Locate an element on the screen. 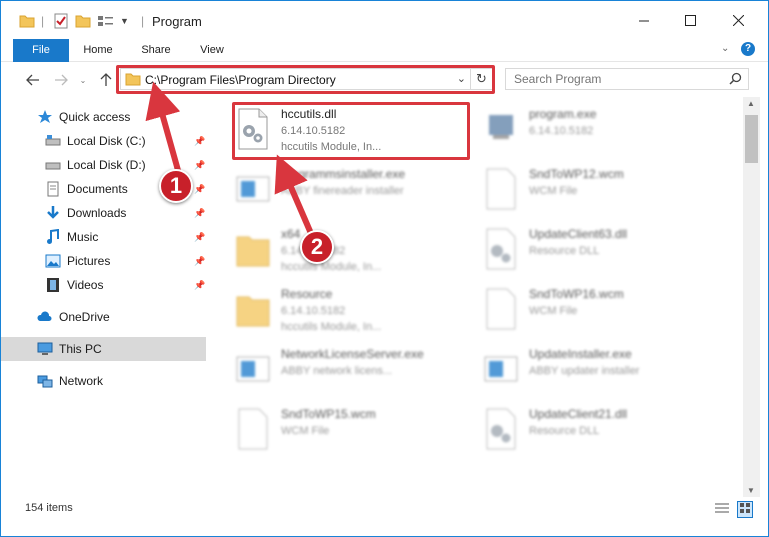 The image size is (769, 537). sidebar-item-downloads: Downloads 📌 is located at coordinates (103, 213).